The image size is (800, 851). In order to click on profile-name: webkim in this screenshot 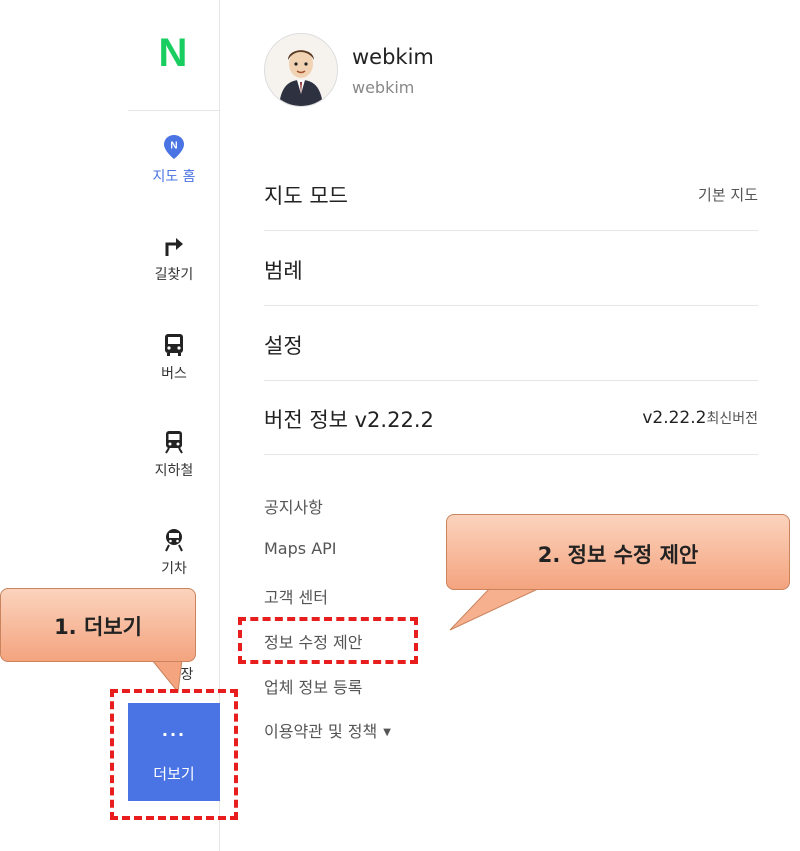, I will do `click(393, 57)`.